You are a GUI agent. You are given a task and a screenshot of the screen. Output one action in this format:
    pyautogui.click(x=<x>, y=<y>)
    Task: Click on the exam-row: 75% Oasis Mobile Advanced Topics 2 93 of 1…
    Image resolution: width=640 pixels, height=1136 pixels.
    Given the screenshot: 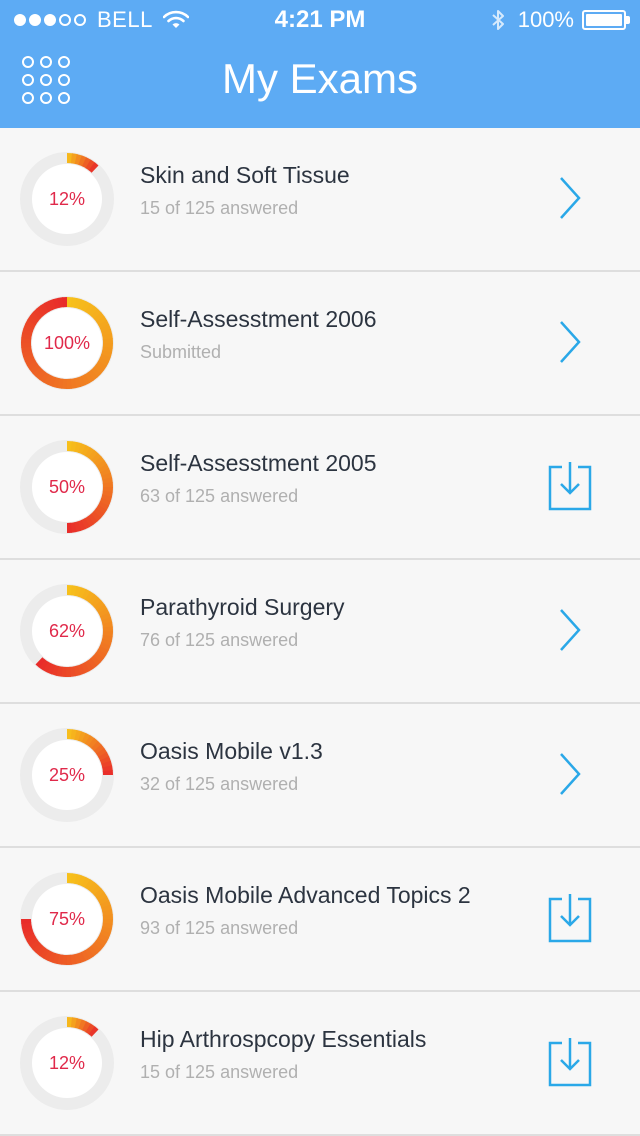 What is the action you would take?
    pyautogui.click(x=320, y=920)
    